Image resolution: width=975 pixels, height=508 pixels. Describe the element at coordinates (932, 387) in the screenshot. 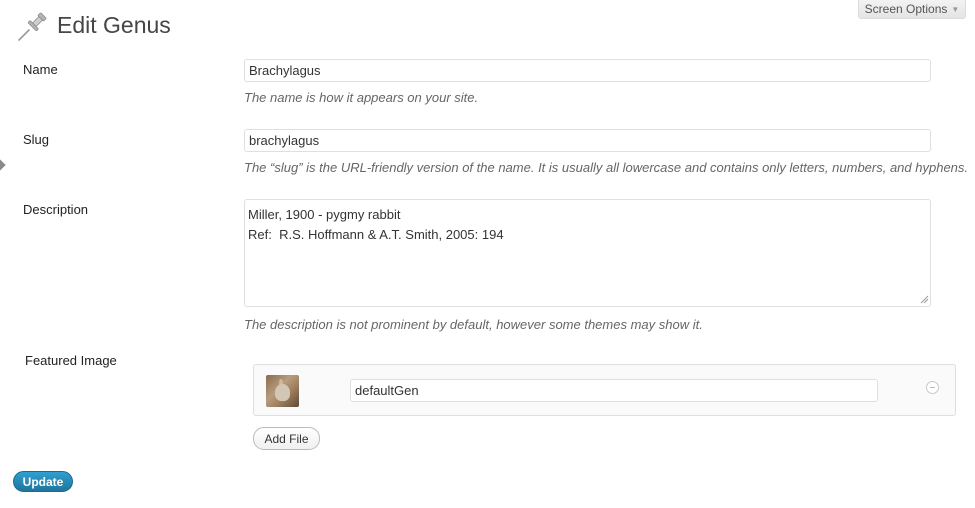

I see `remove-circle-icon` at that location.